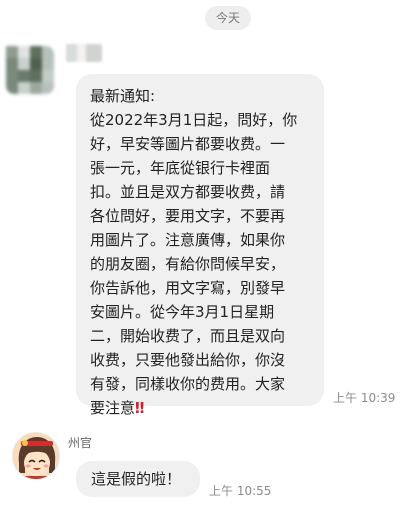  What do you see at coordinates (188, 384) in the screenshot?
I see `message-line: 有發，同樣收你的费用。大家` at bounding box center [188, 384].